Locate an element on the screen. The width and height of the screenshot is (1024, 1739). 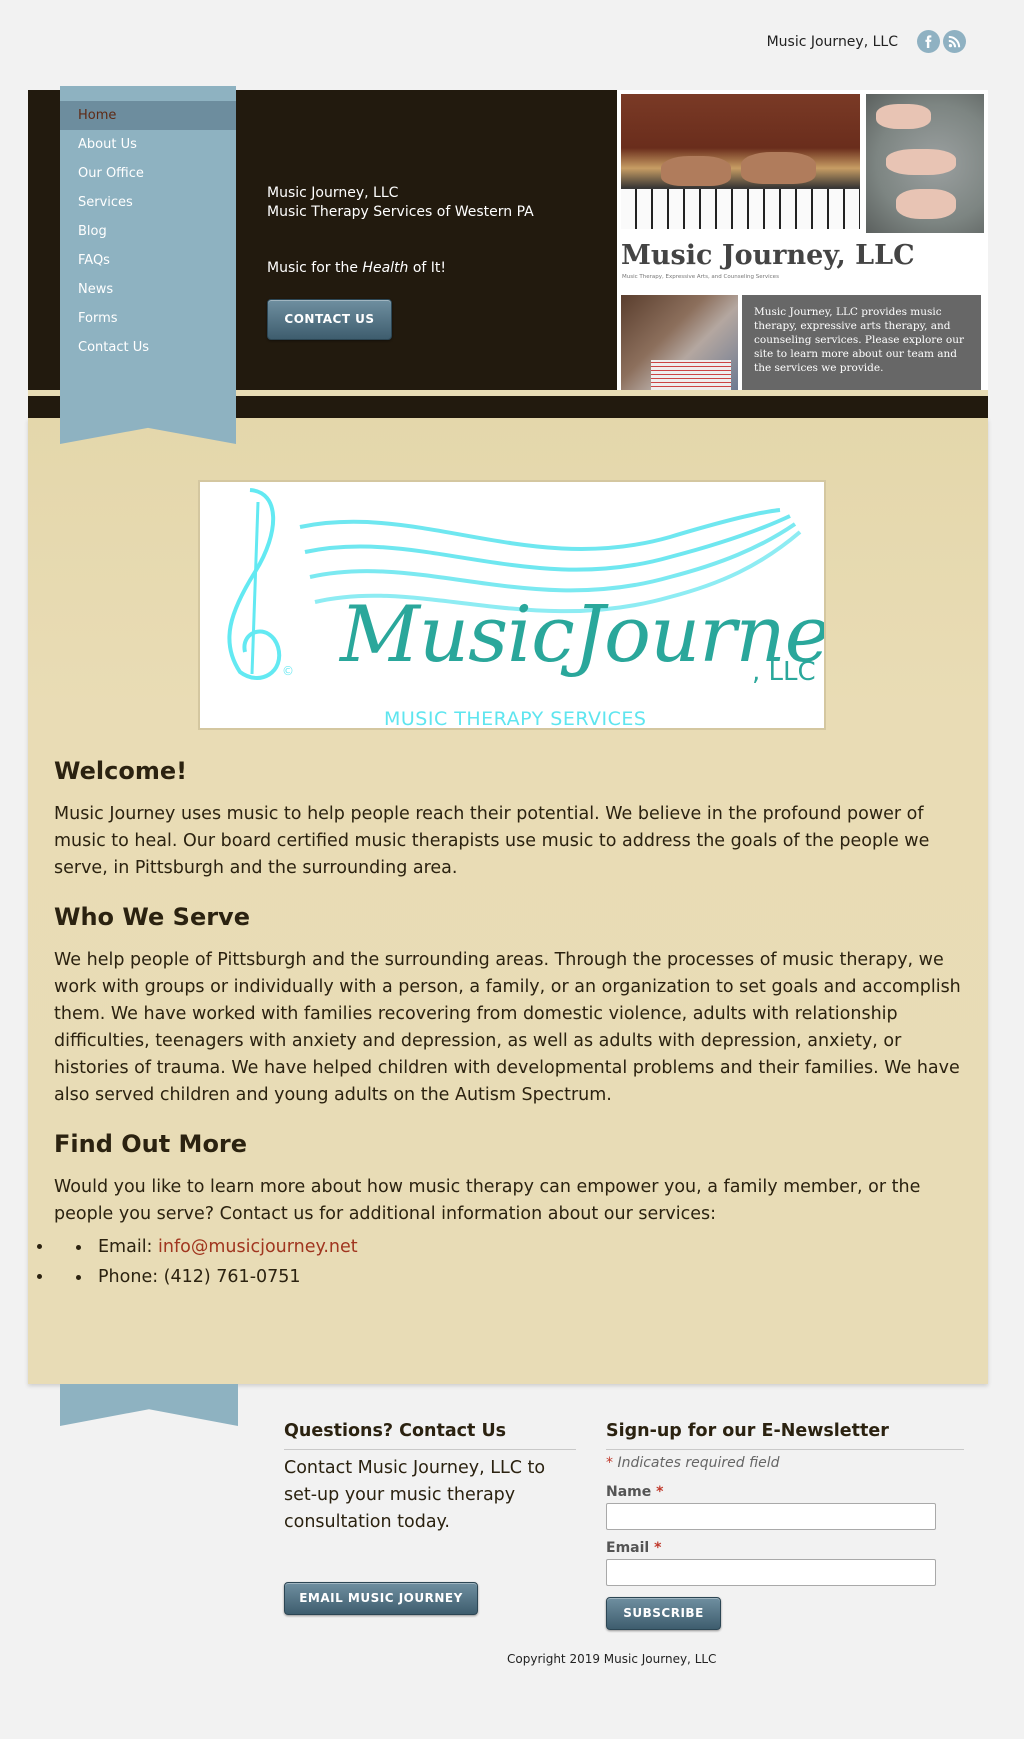
motto-text-end: of It! is located at coordinates (427, 268).